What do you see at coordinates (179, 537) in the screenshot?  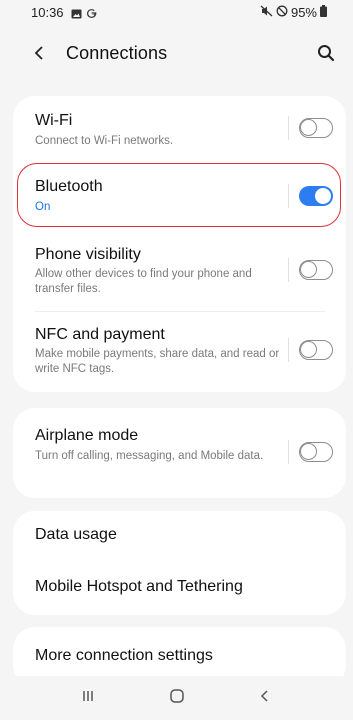 I see `data-usage-row: Data usage` at bounding box center [179, 537].